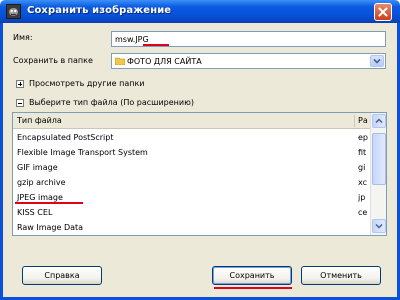  I want to click on title-bar: Сохранить изображение, so click(200, 11).